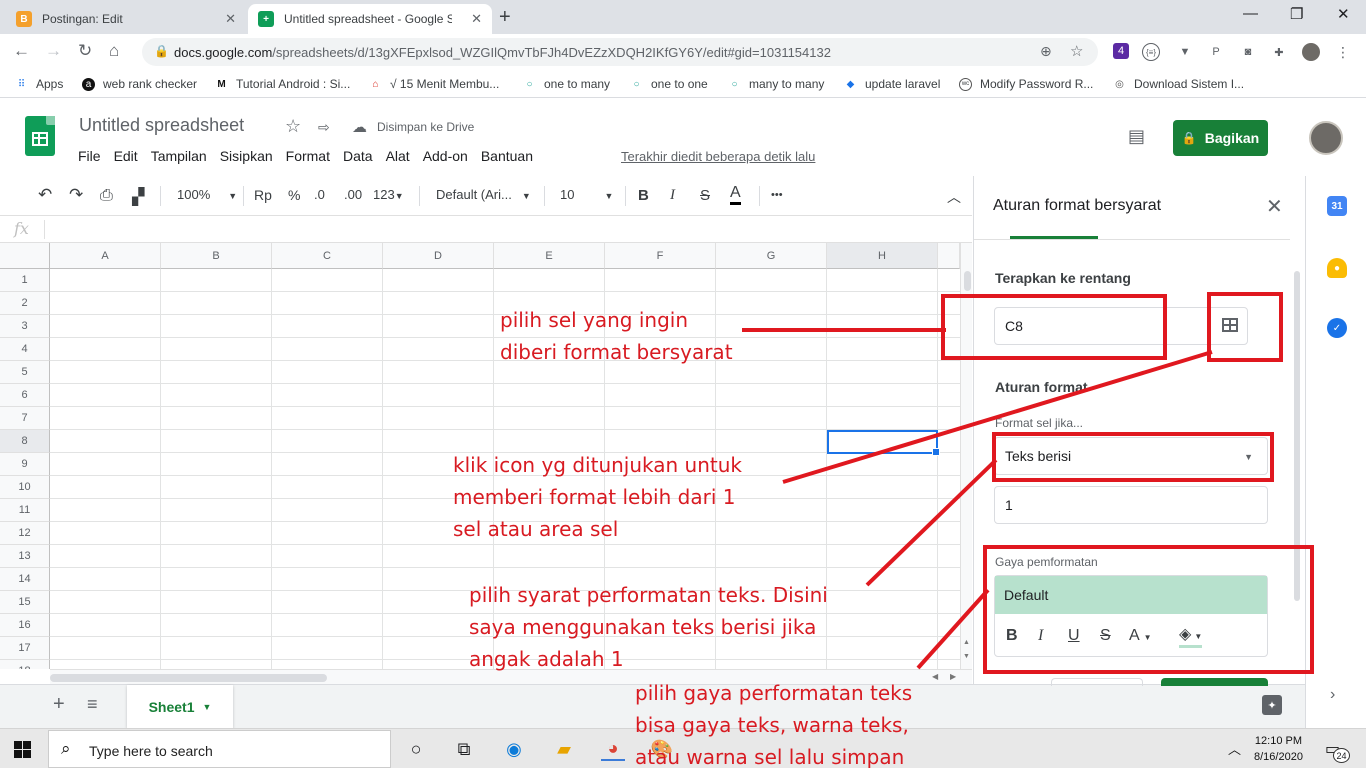 Image resolution: width=1366 pixels, height=768 pixels. What do you see at coordinates (486, 229) in the screenshot?
I see `formula-bar: fx` at bounding box center [486, 229].